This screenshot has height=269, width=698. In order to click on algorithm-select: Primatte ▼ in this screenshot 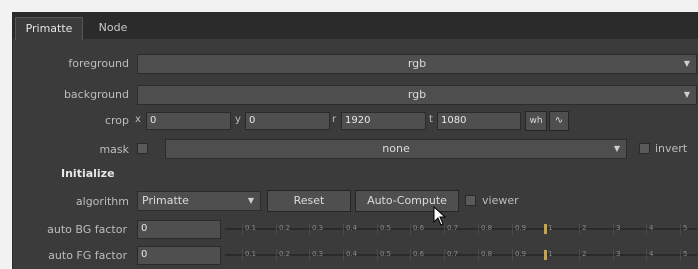, I will do `click(199, 201)`.